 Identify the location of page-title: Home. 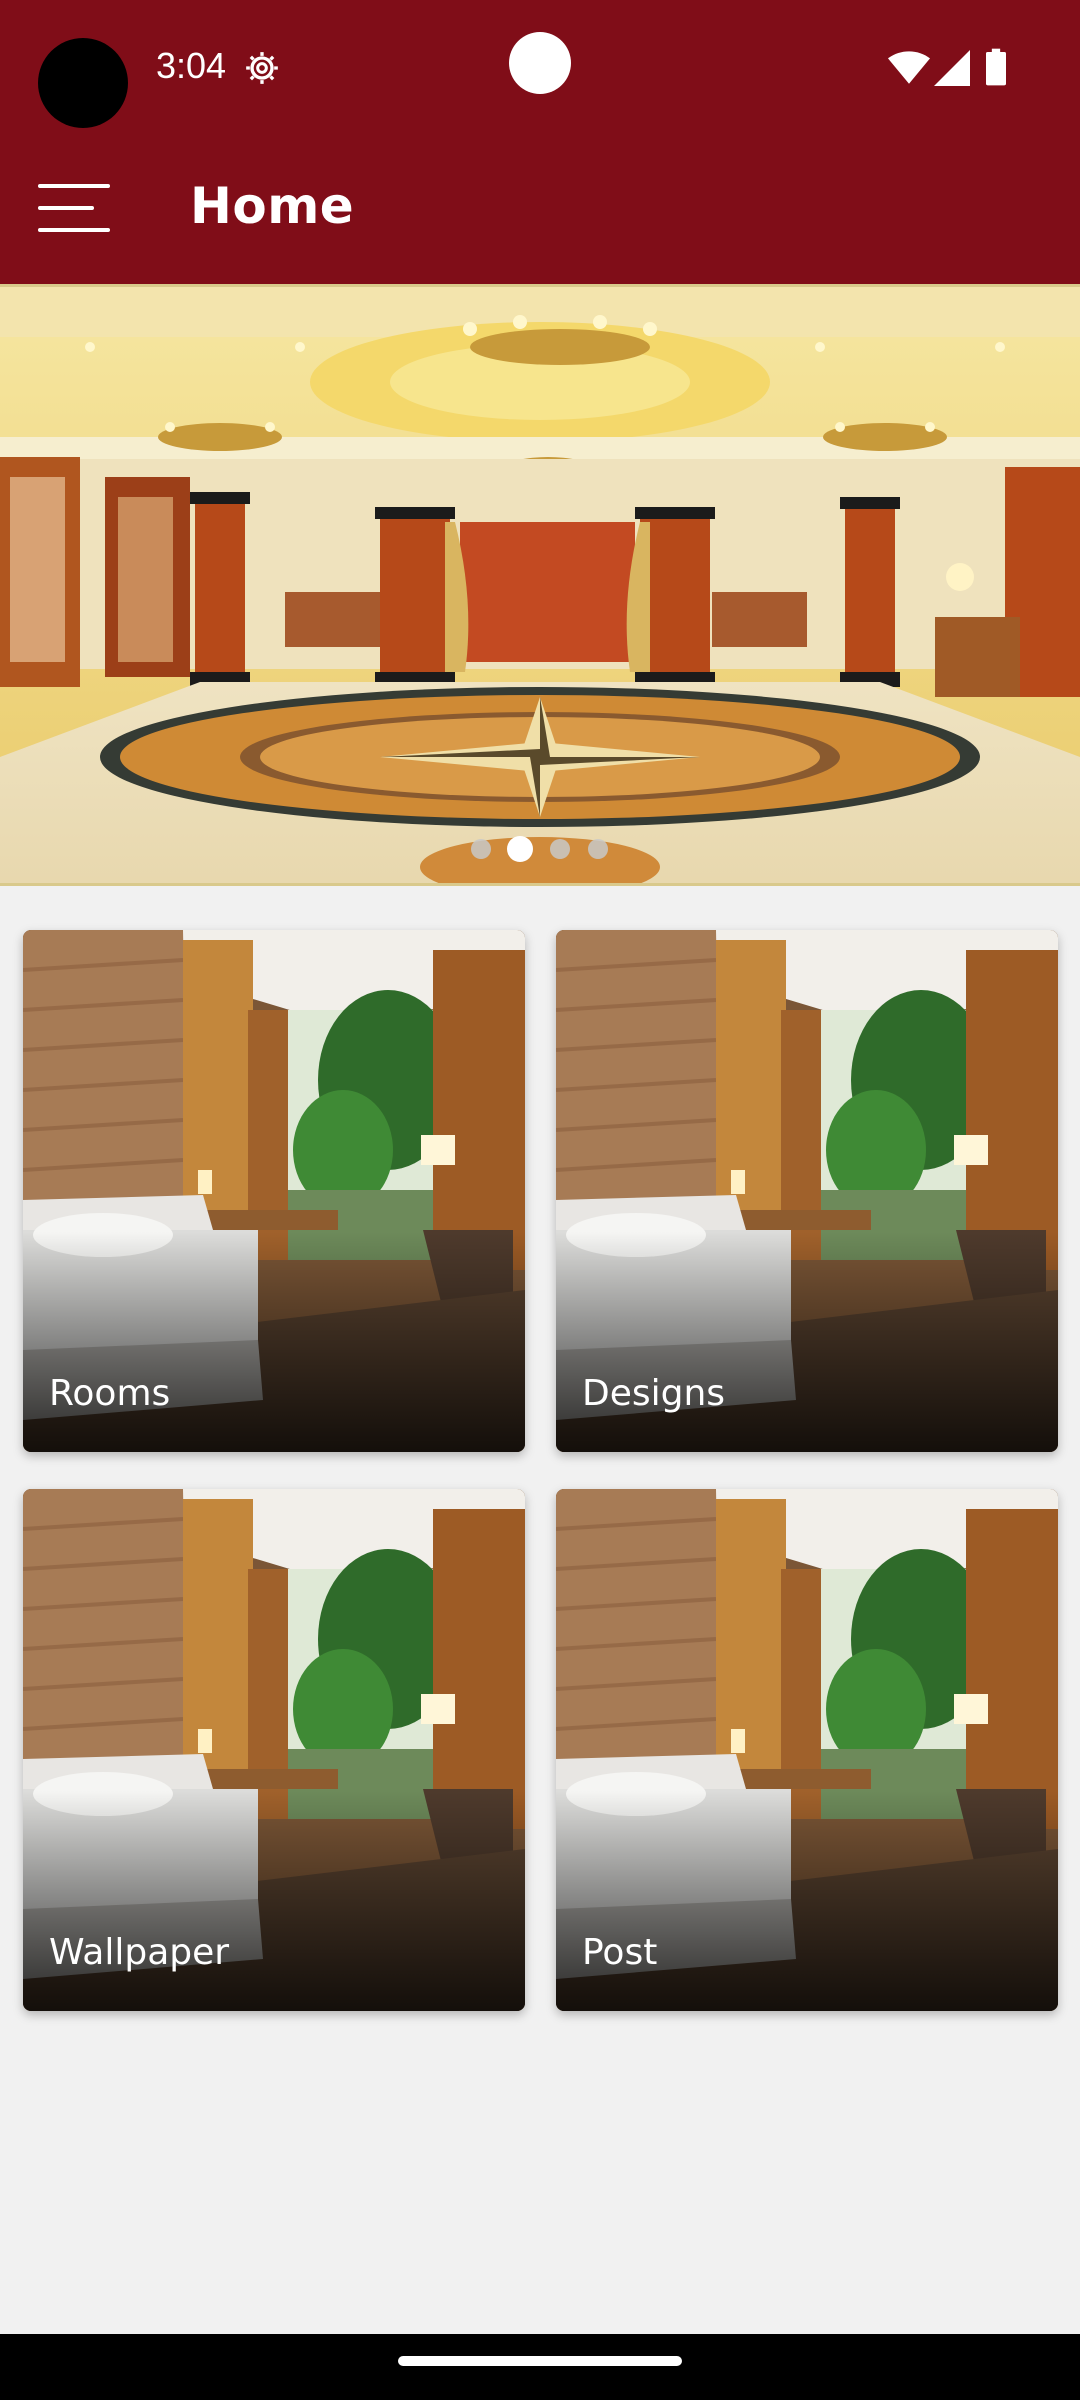
(272, 206).